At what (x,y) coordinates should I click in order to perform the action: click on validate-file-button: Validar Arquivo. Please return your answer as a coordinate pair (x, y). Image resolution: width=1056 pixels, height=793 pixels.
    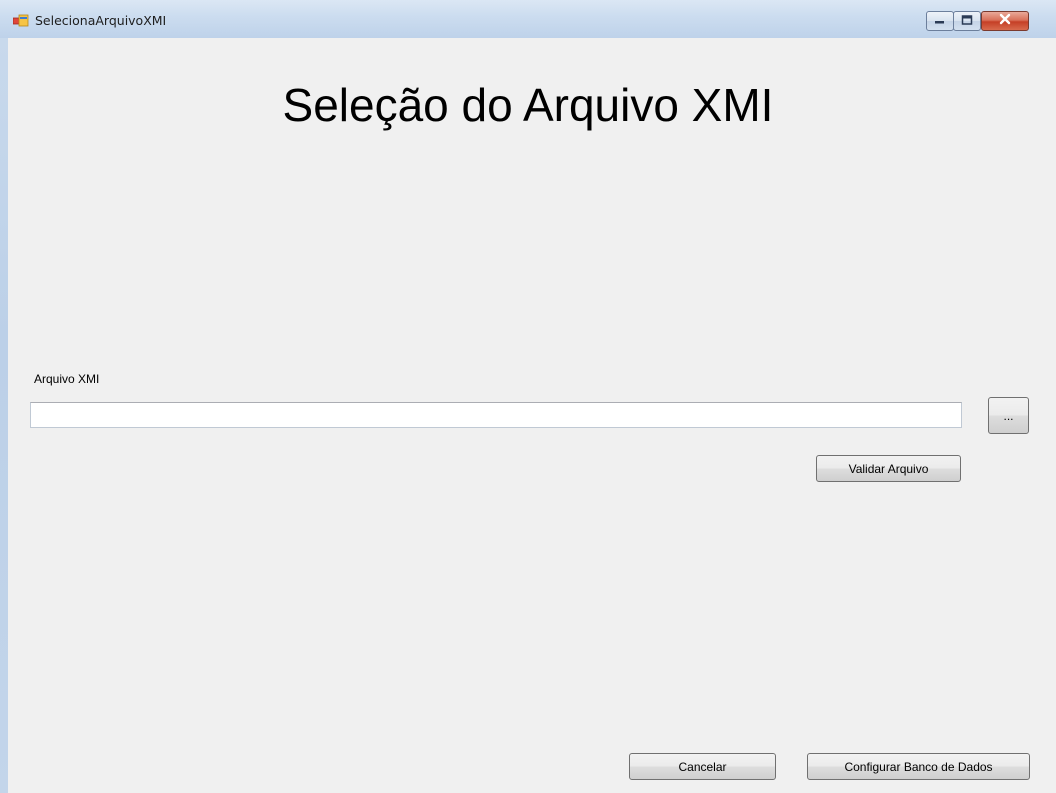
    Looking at the image, I should click on (888, 468).